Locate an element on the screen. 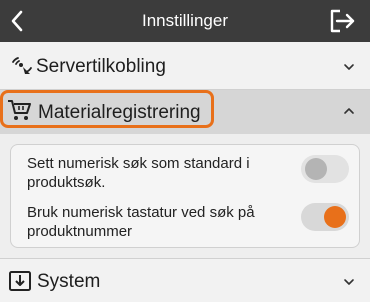 The image size is (370, 302). logout-icon is located at coordinates (342, 21).